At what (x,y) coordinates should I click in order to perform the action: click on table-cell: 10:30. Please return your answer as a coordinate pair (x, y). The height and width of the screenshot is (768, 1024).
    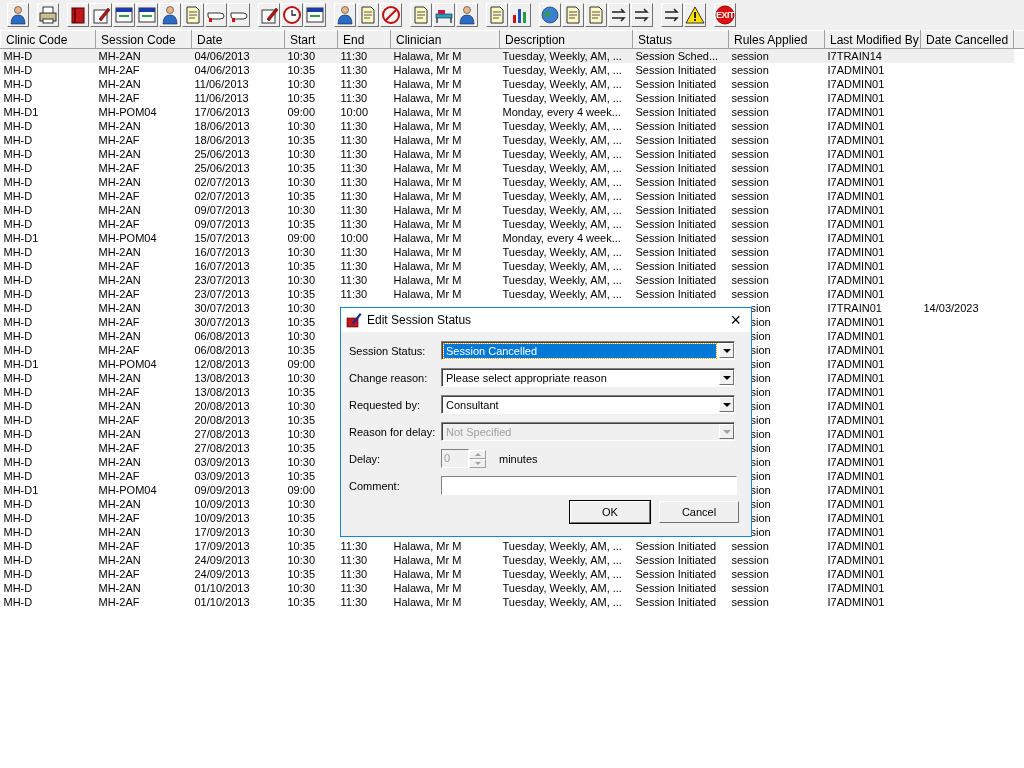
    Looking at the image, I should click on (301, 308).